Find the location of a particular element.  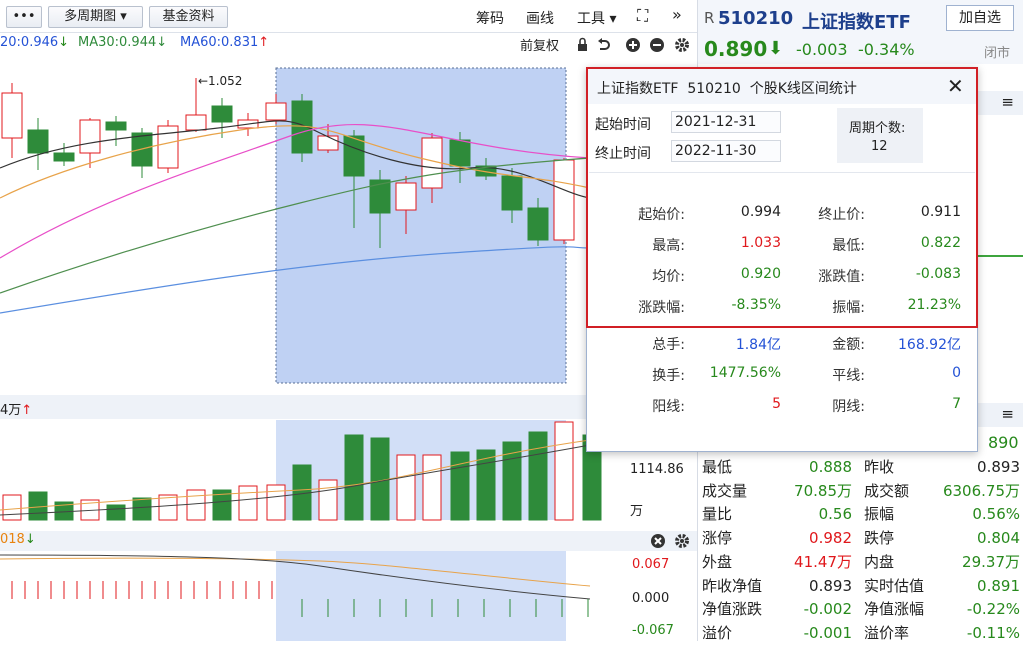

quote-pct: -0.34% is located at coordinates (886, 49).